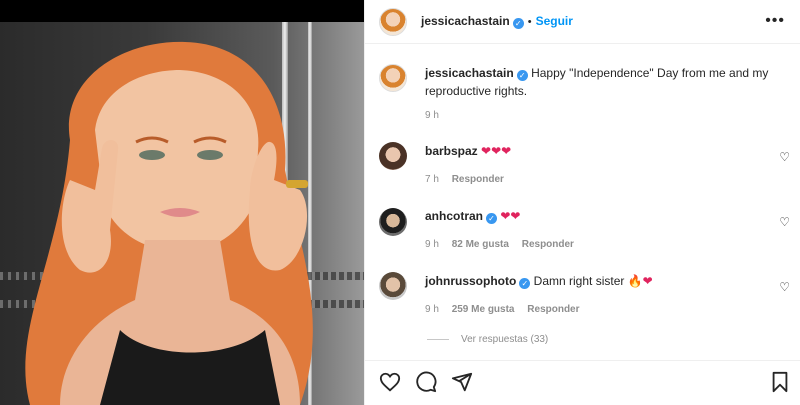 The width and height of the screenshot is (800, 405). What do you see at coordinates (454, 216) in the screenshot?
I see `comment-username: anhcotran` at bounding box center [454, 216].